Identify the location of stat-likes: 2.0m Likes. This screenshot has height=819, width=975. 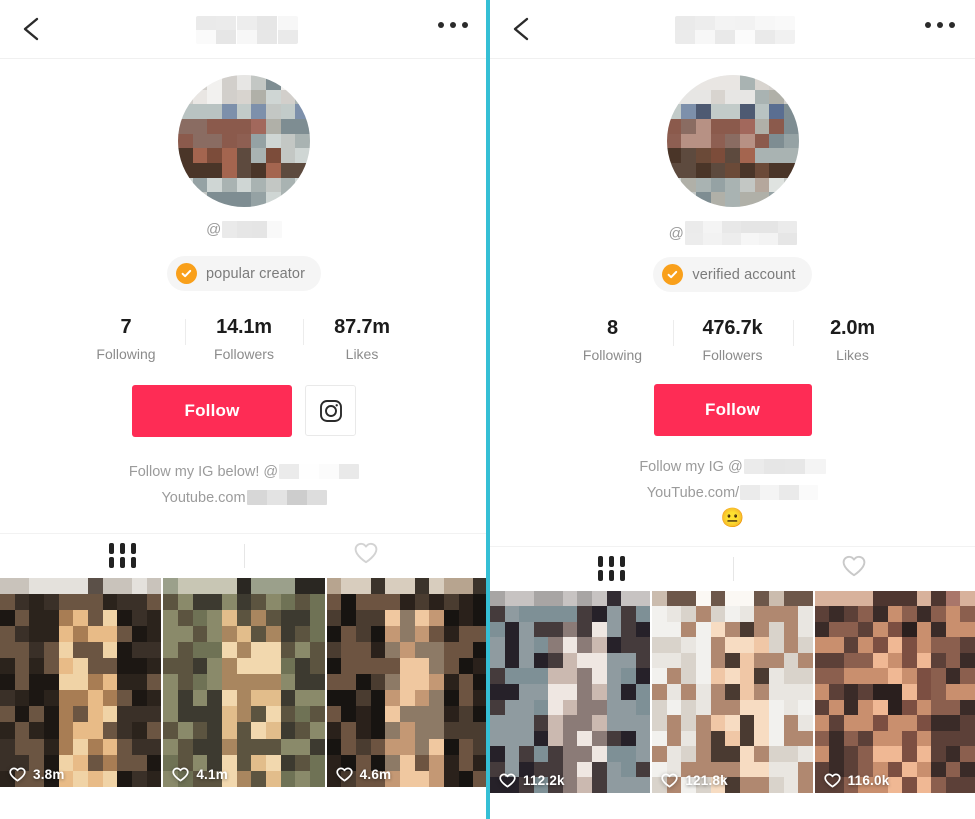
(852, 340).